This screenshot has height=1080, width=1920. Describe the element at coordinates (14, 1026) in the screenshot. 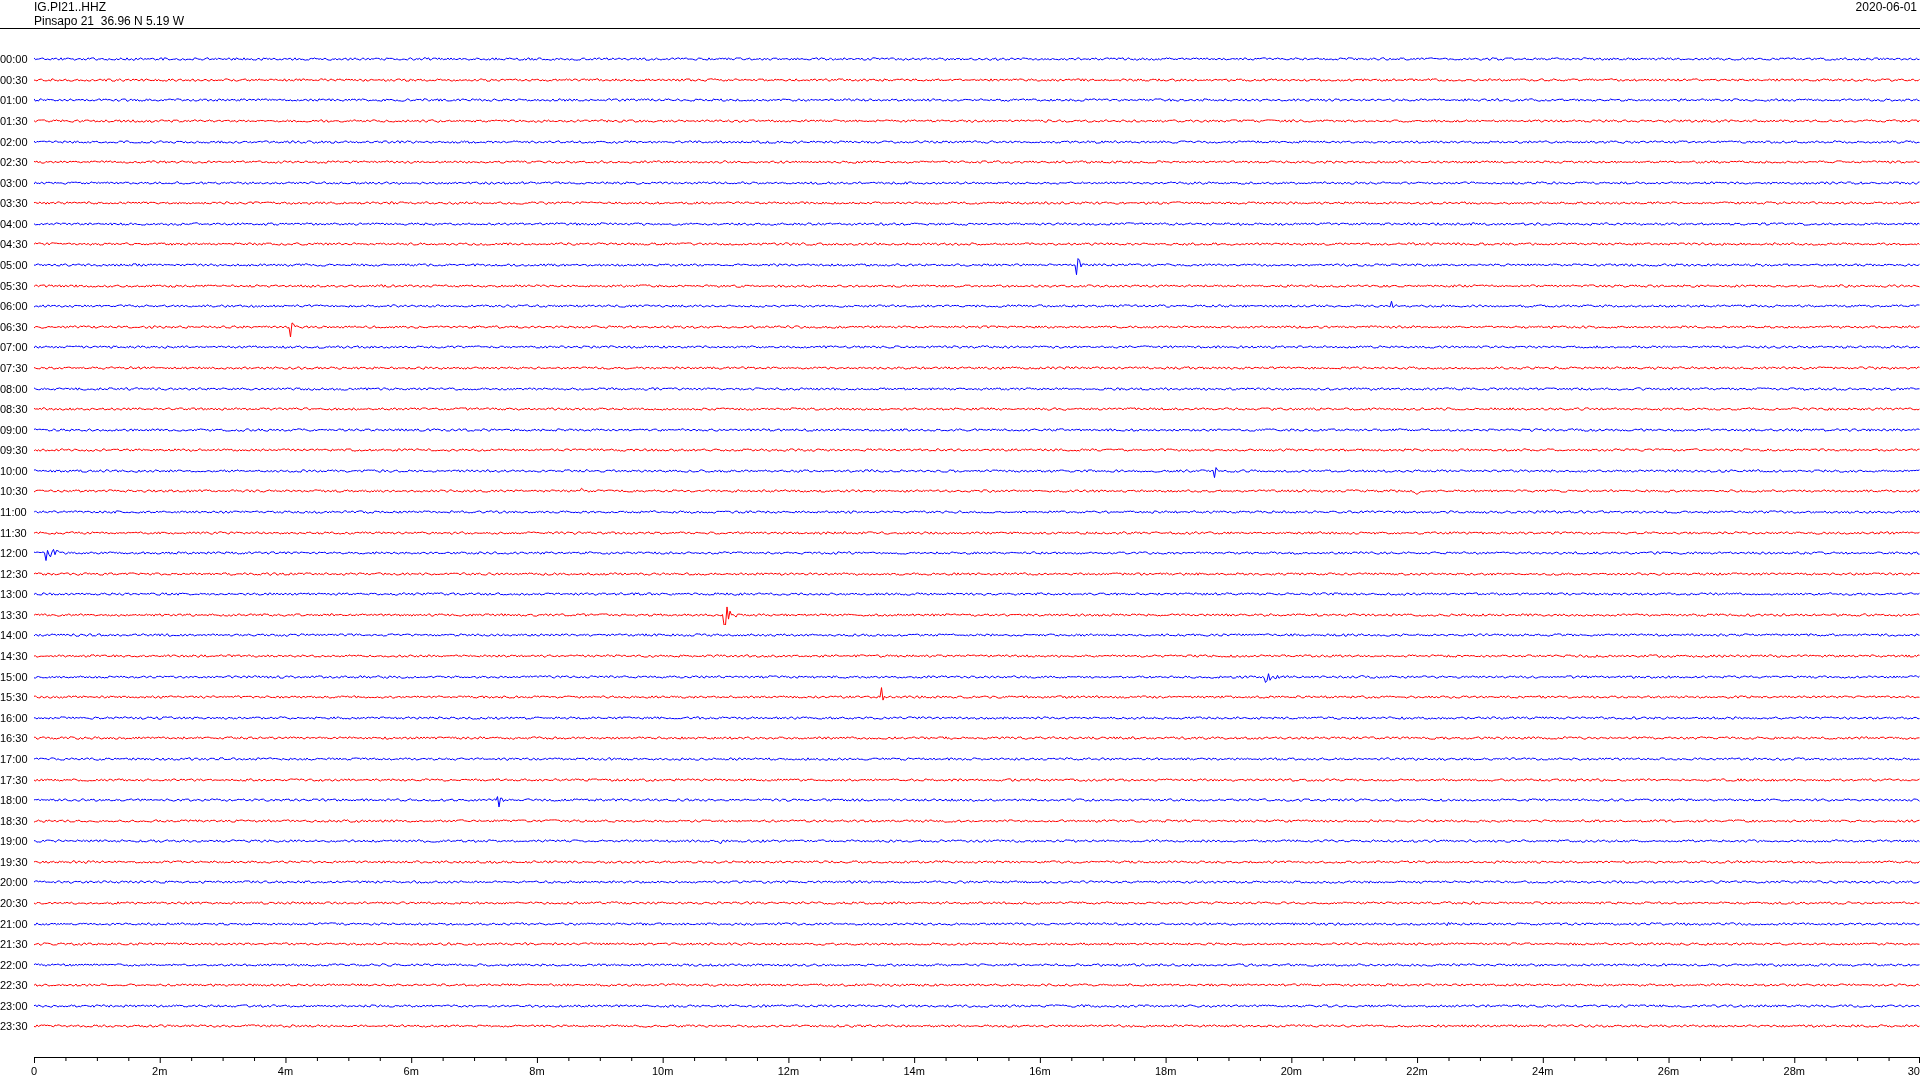

I see `time-label: 23:30` at that location.